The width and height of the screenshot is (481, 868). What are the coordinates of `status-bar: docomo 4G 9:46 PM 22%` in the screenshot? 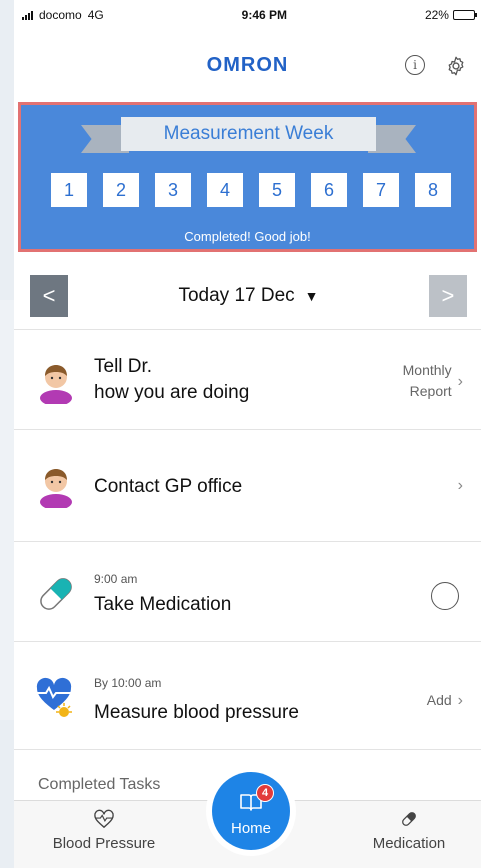 It's located at (247, 15).